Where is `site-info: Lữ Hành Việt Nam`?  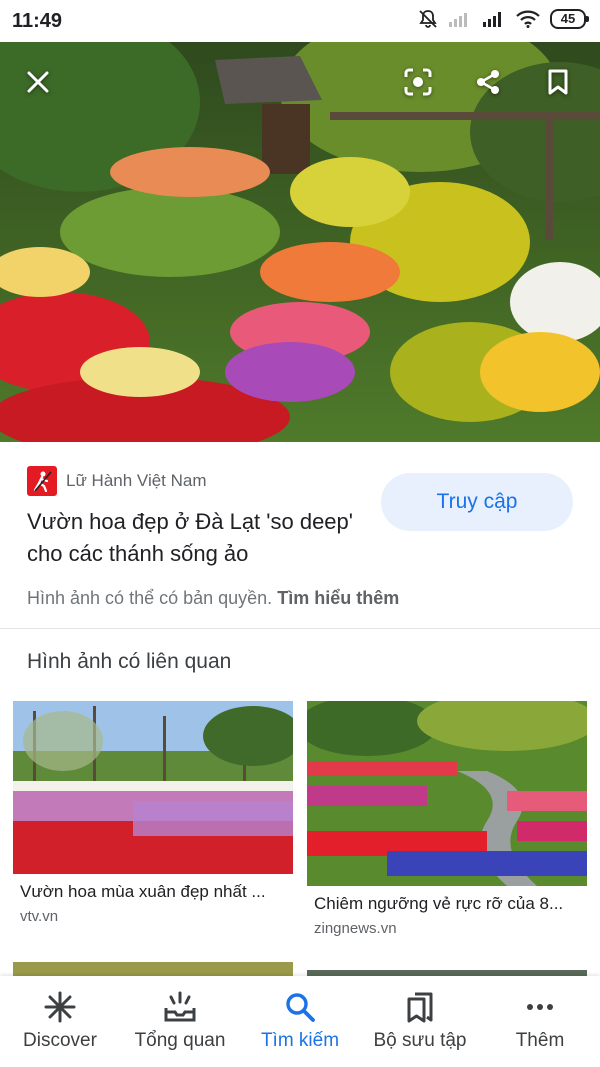
site-info: Lữ Hành Việt Nam is located at coordinates (117, 481).